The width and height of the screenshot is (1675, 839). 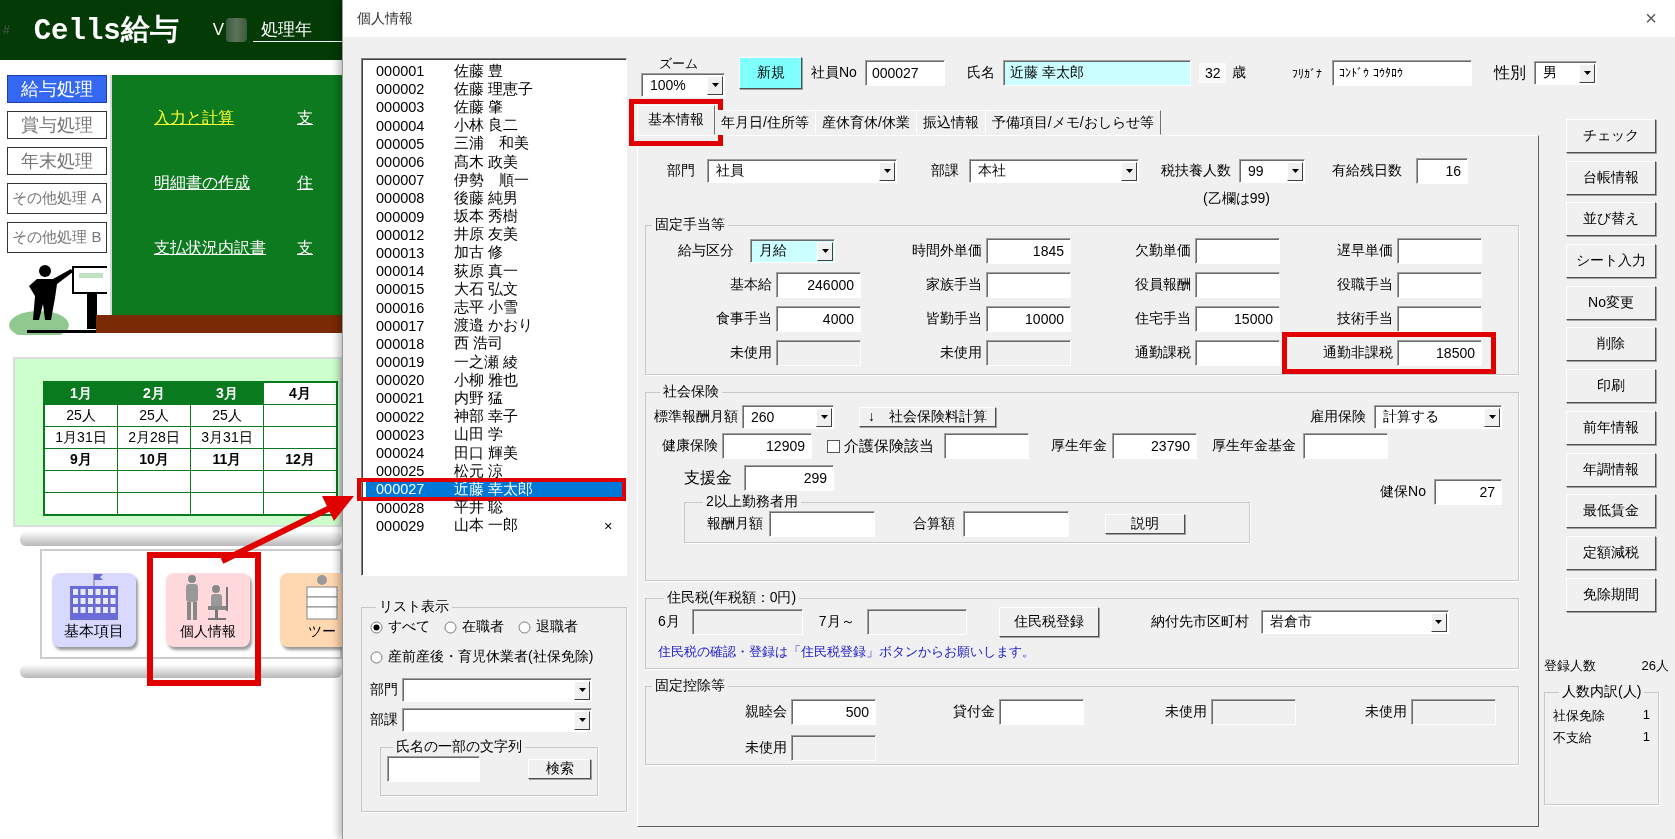 I want to click on list-item: 000012 井原 友美, so click(x=494, y=234).